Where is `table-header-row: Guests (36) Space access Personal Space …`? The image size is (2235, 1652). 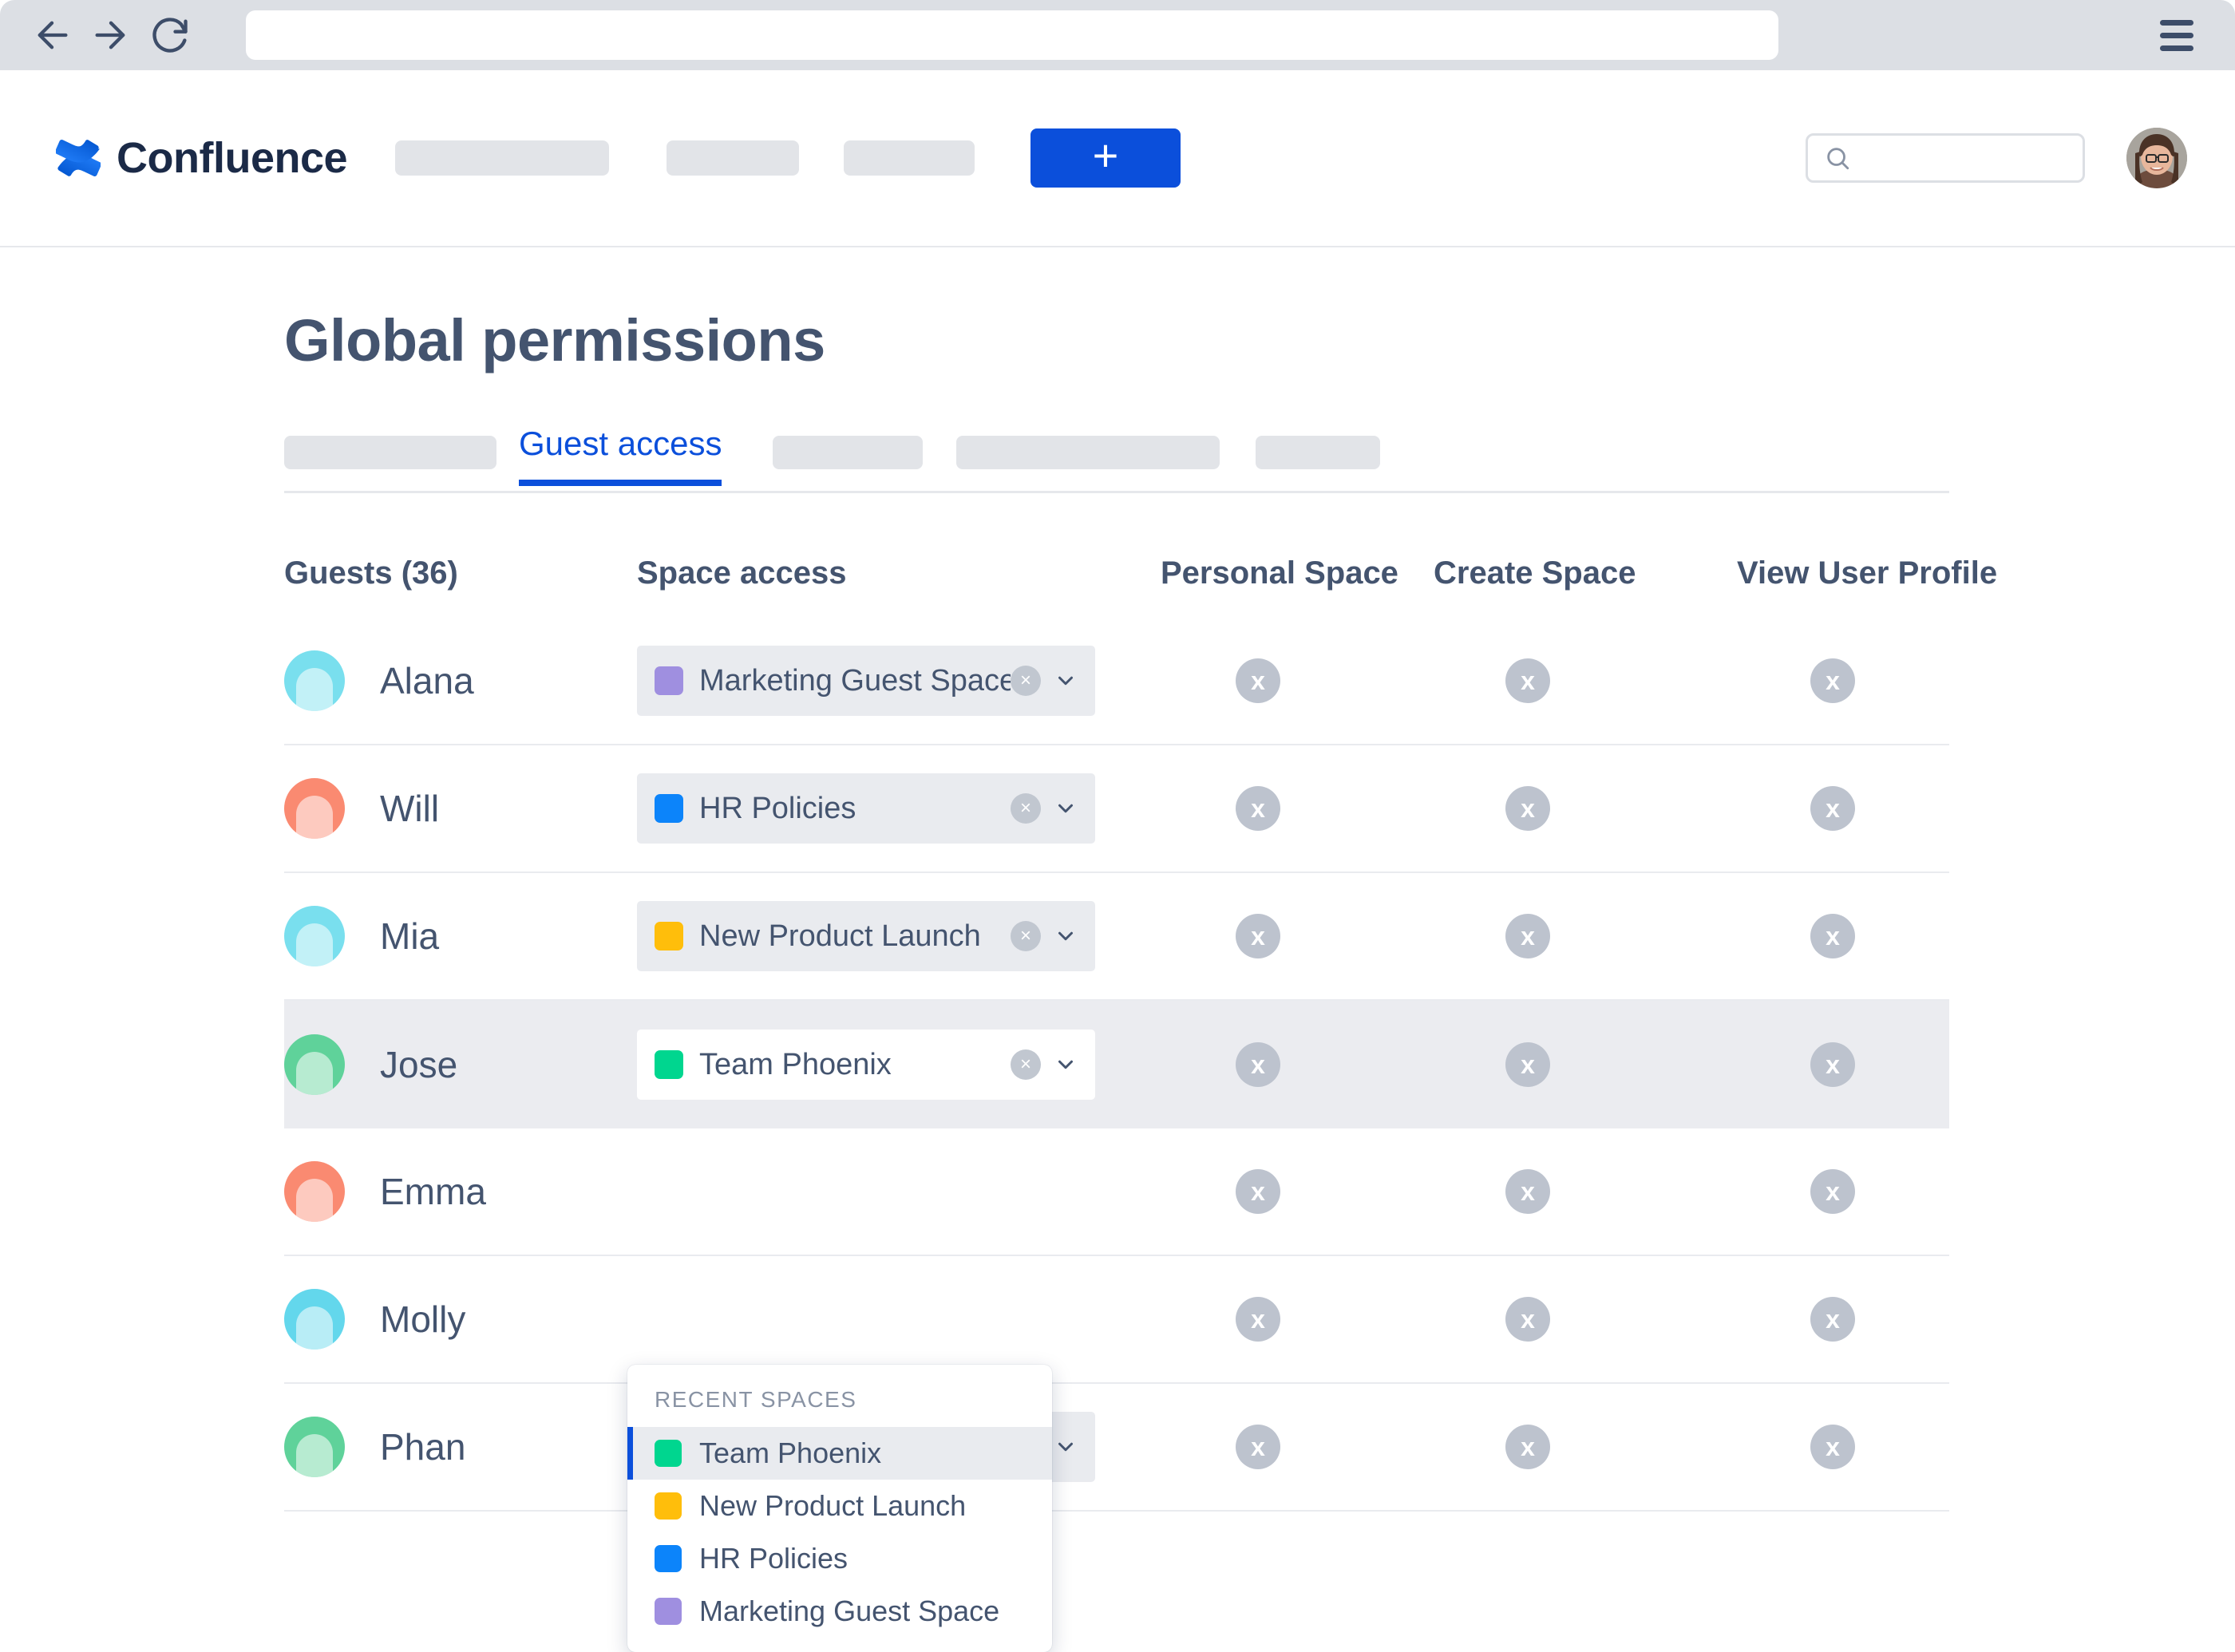 table-header-row: Guests (36) Space access Personal Space … is located at coordinates (1140, 573).